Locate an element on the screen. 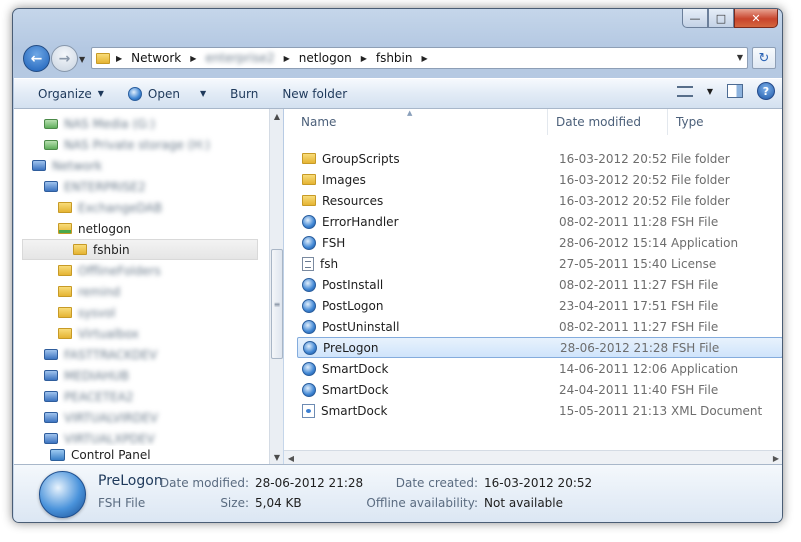 The width and height of the screenshot is (801, 542). file-date: 23-04-2011 17:51 is located at coordinates (613, 305).